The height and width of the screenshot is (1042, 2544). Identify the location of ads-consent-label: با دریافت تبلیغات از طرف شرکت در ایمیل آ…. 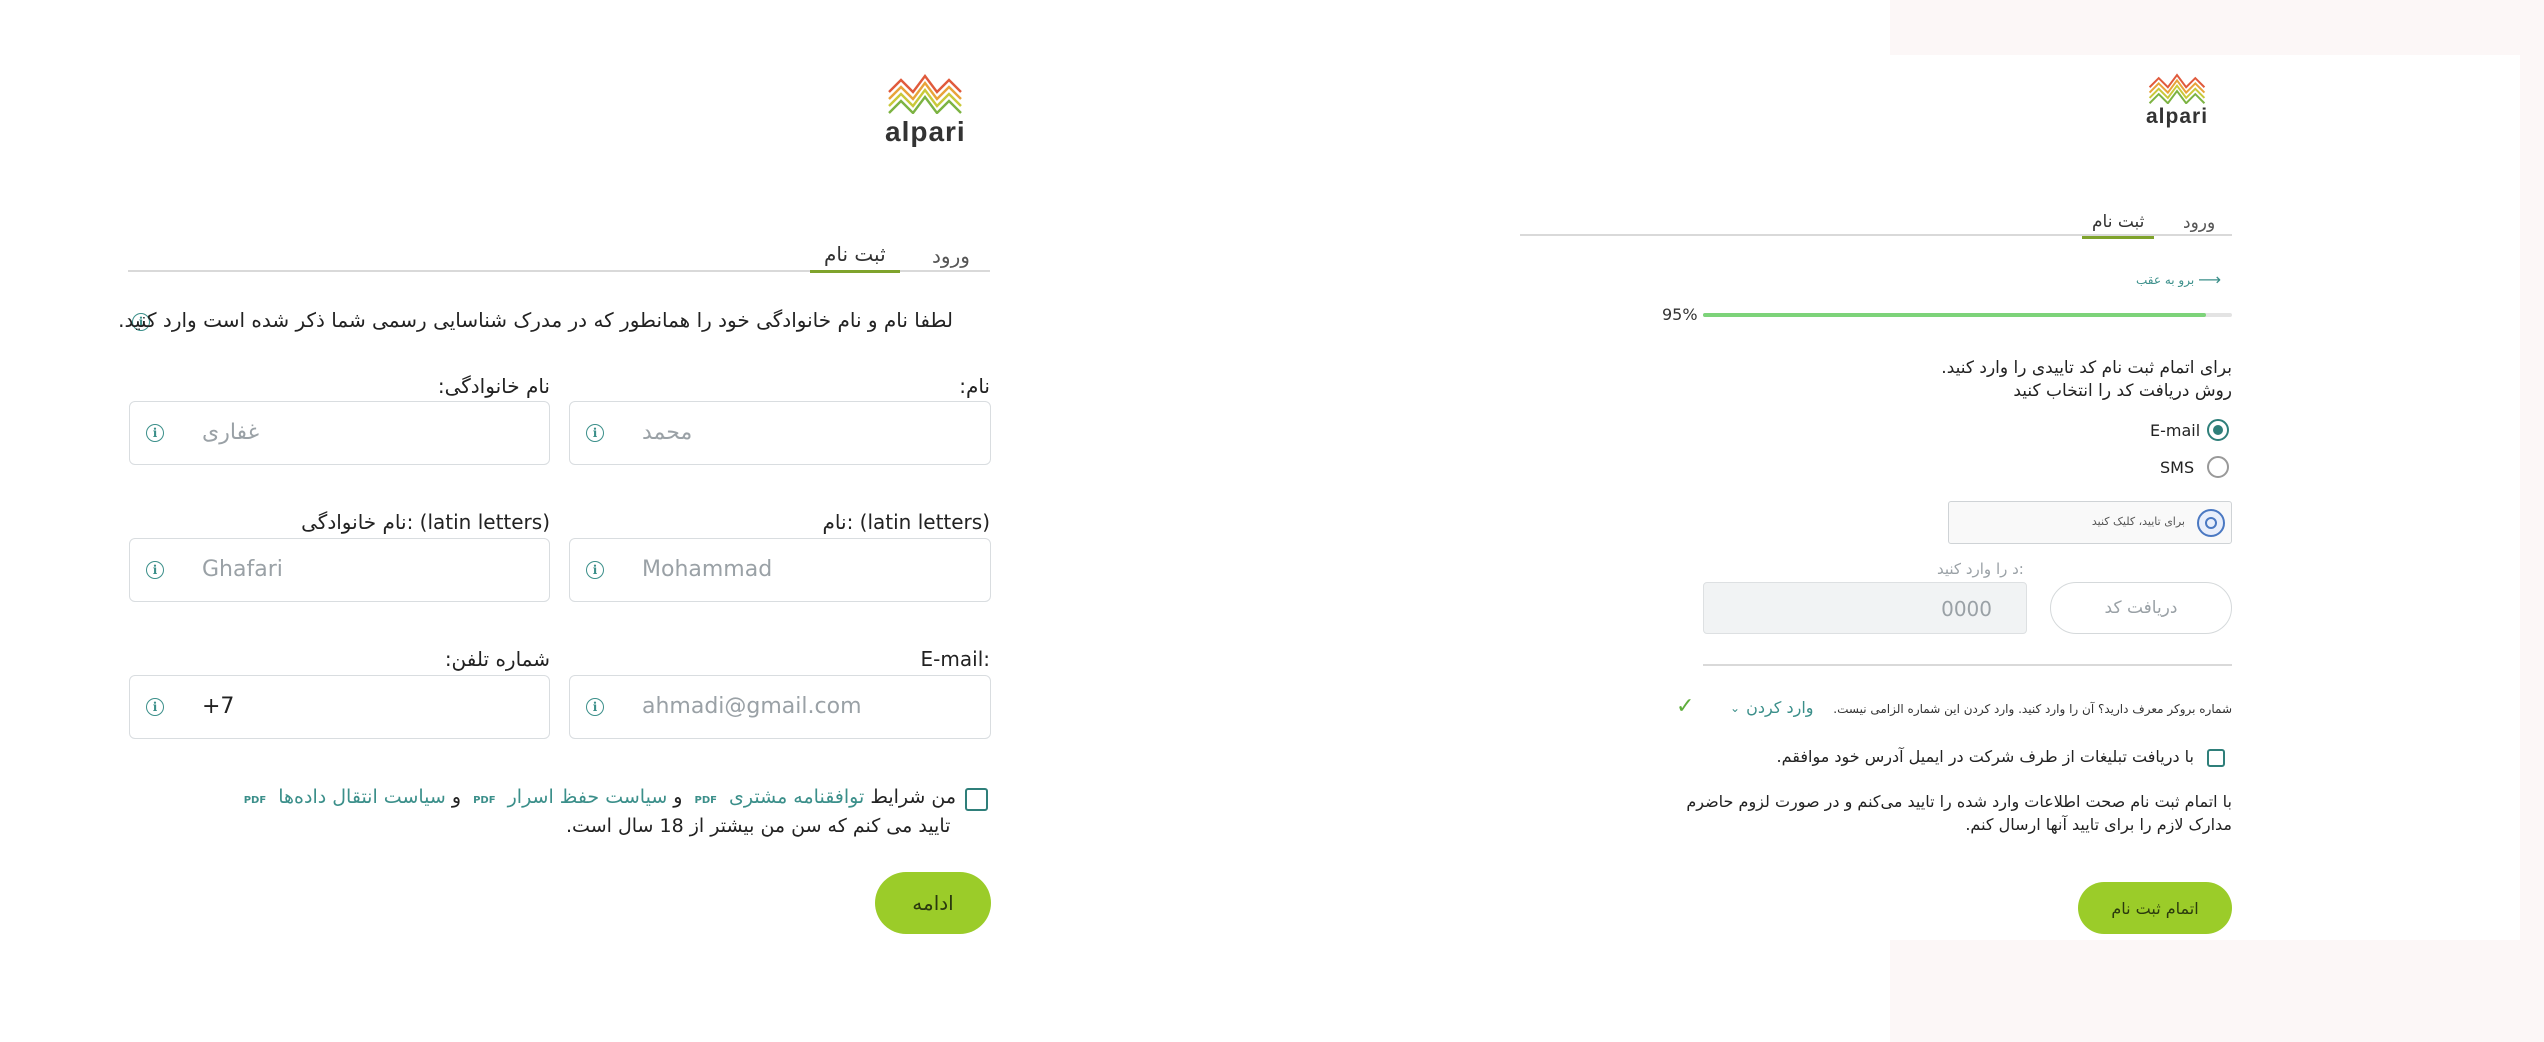
(1985, 756).